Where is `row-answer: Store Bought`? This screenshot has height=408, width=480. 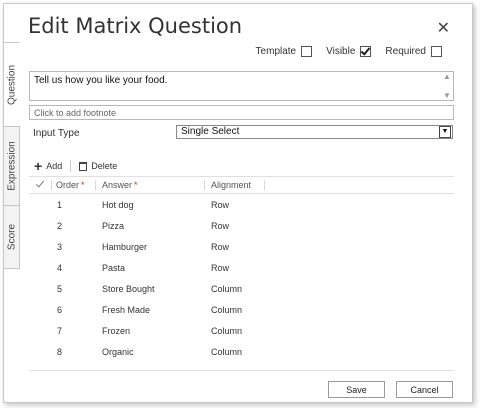
row-answer: Store Bought is located at coordinates (128, 289).